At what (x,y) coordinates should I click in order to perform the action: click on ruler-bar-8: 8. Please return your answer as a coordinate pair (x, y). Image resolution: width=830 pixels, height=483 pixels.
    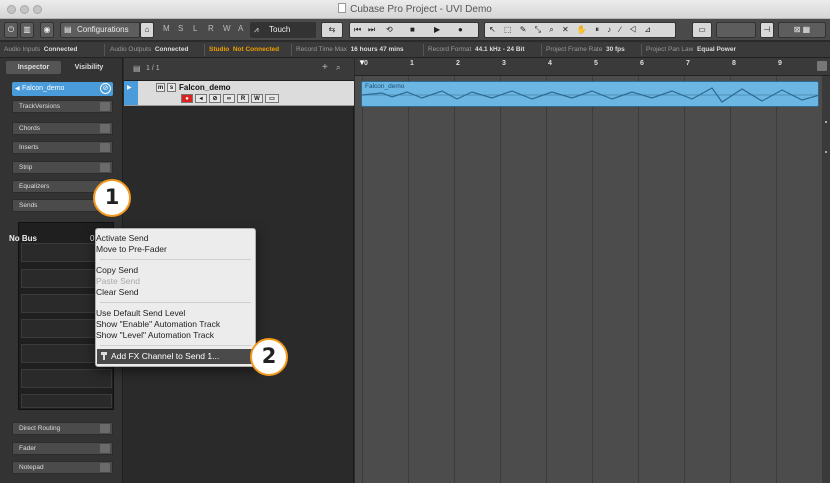
    Looking at the image, I should click on (734, 63).